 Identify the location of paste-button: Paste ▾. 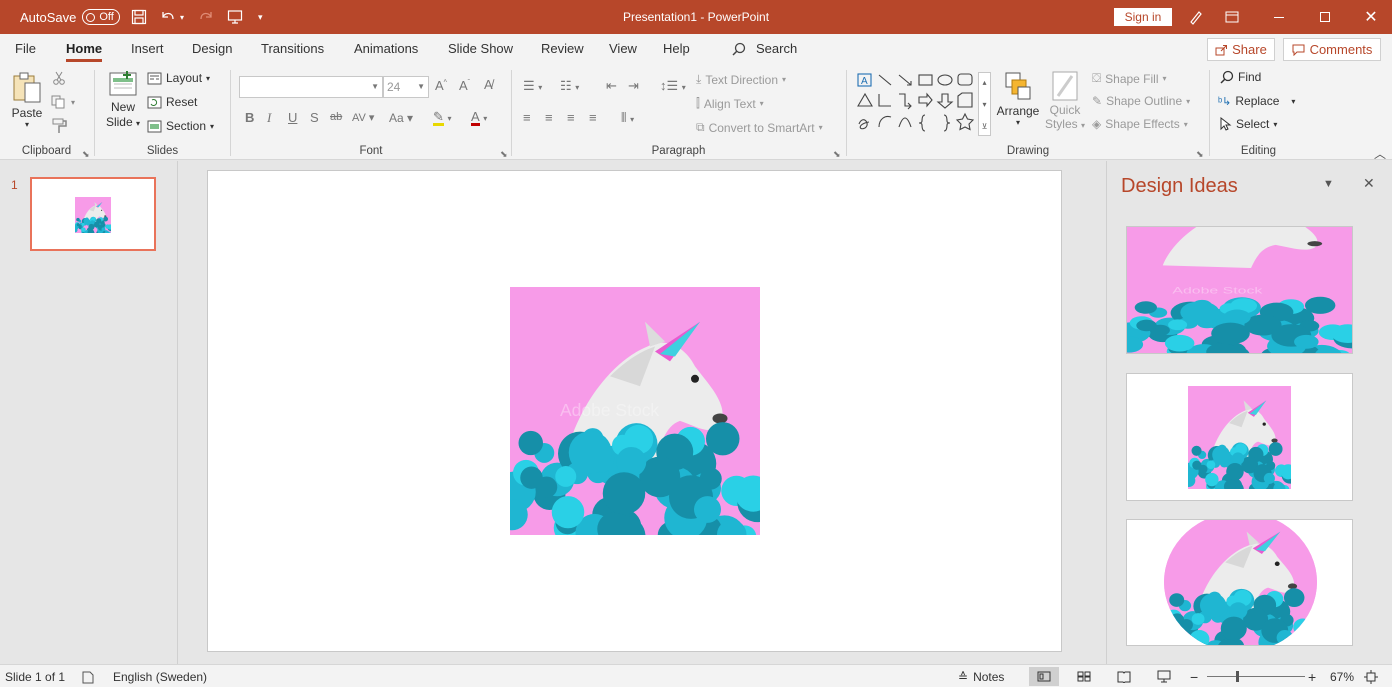
(27, 99).